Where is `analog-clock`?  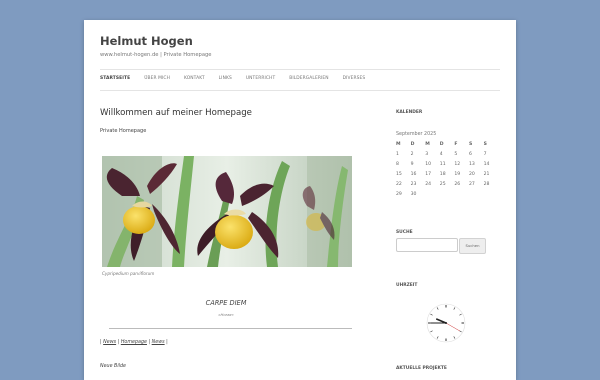
analog-clock is located at coordinates (446, 323).